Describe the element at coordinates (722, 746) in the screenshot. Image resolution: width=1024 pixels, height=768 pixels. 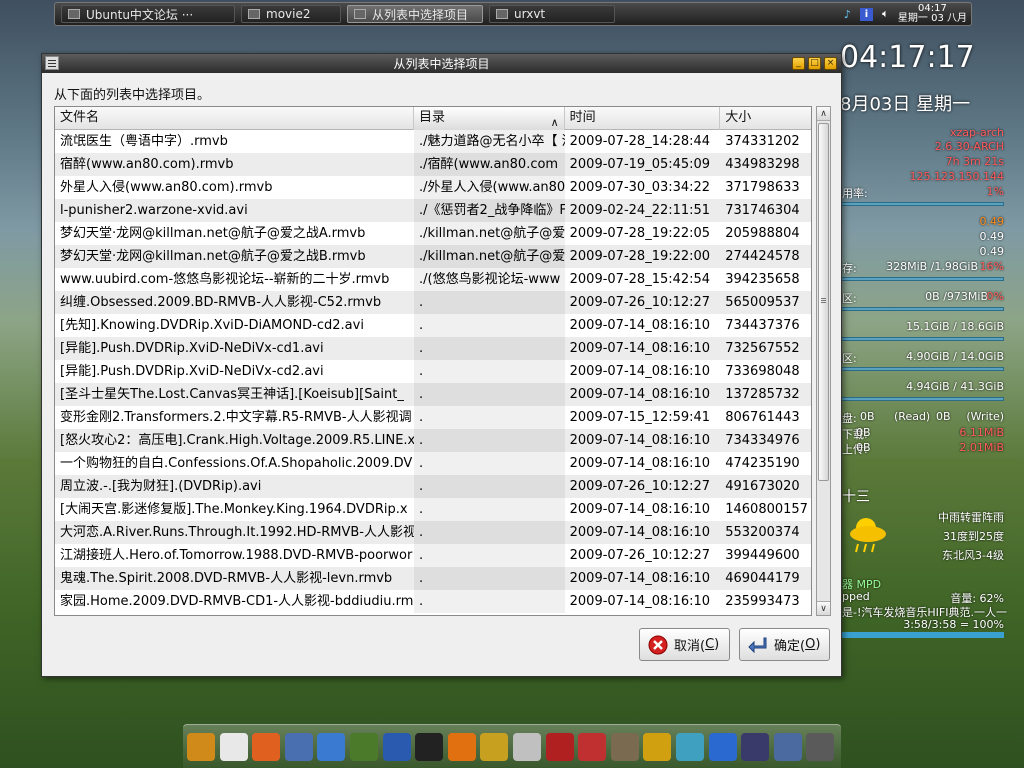
I see `music-note-icon` at that location.